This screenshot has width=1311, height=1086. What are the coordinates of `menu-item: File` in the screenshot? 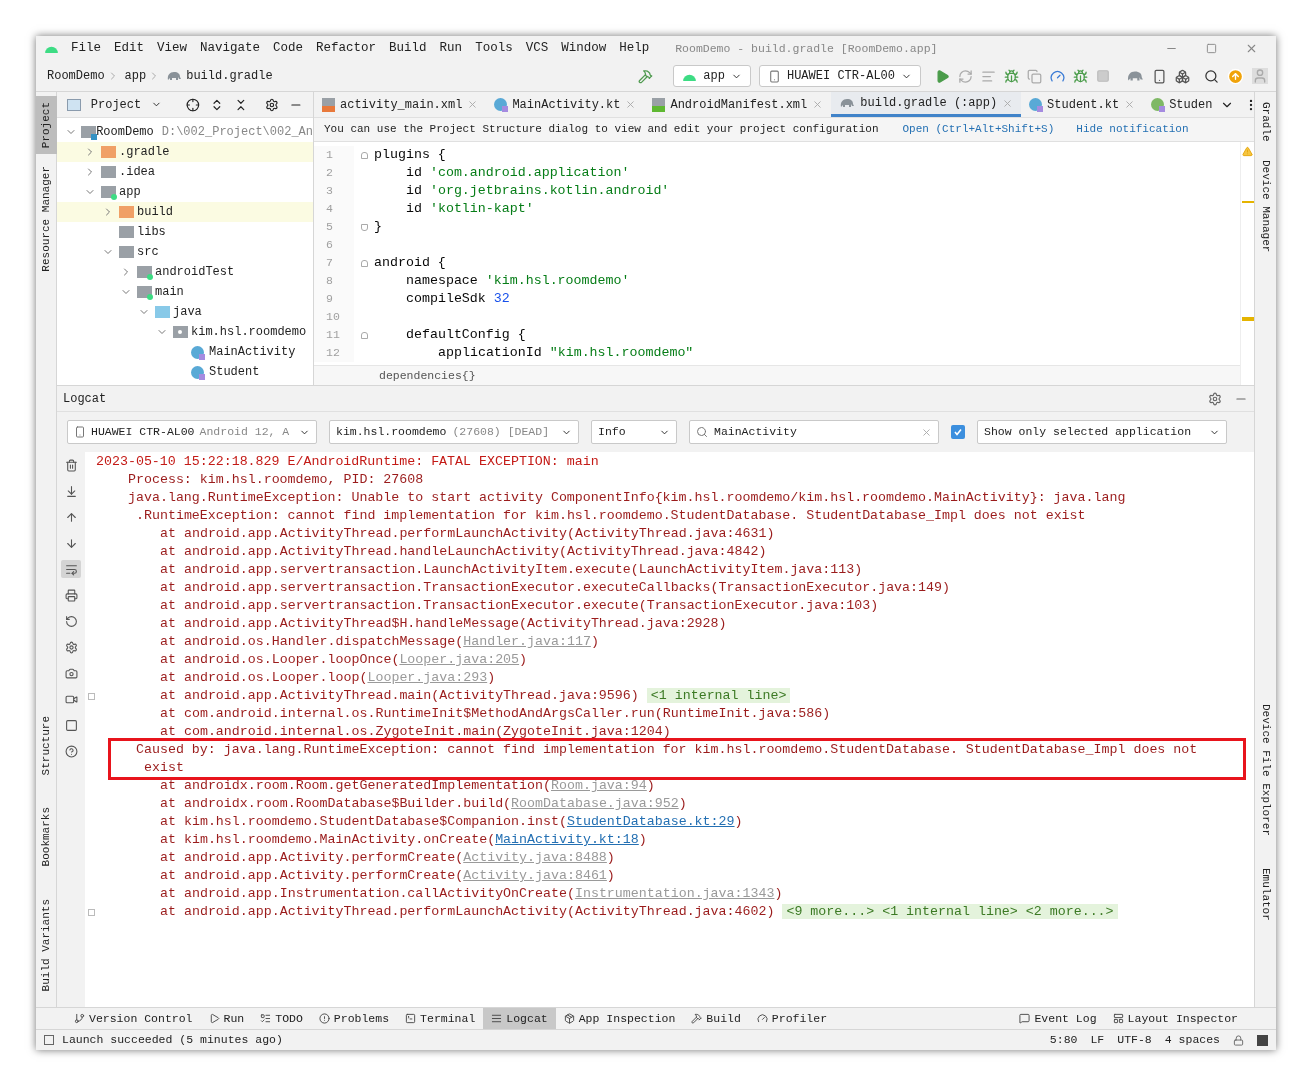 It's located at (86, 48).